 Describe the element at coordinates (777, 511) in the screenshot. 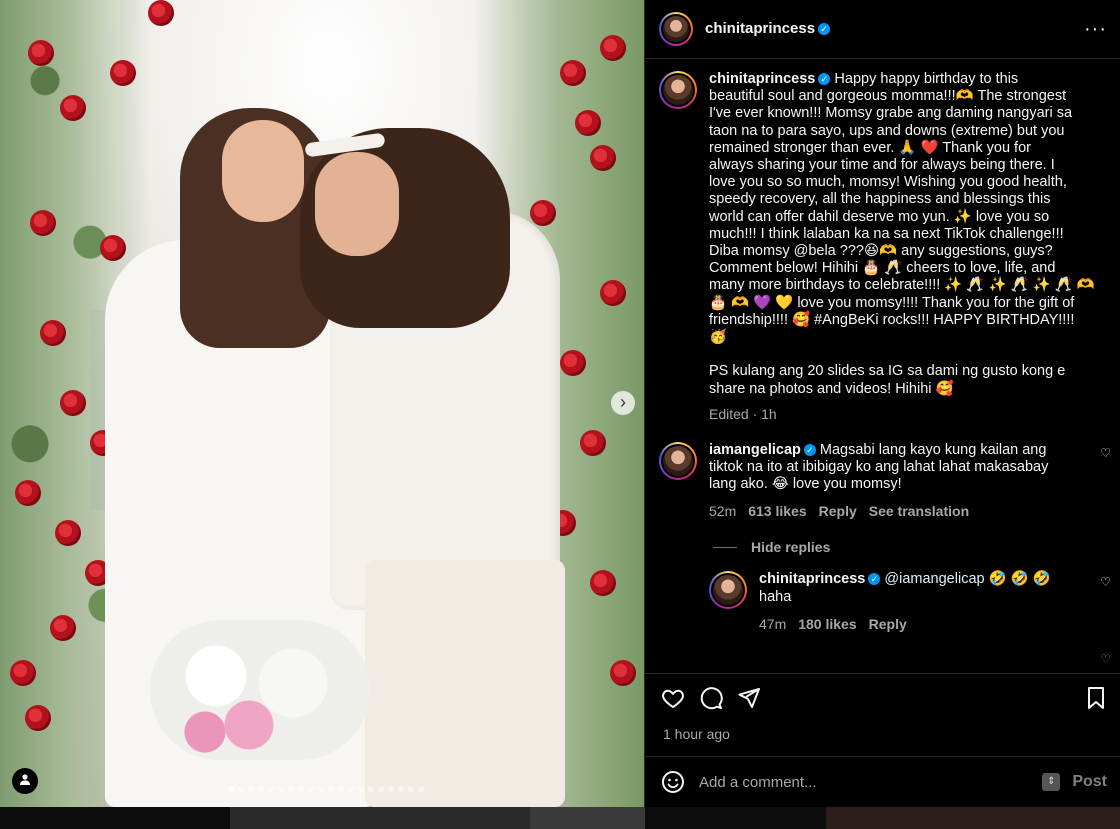

I see `comment-likes-button: 613 likes` at that location.